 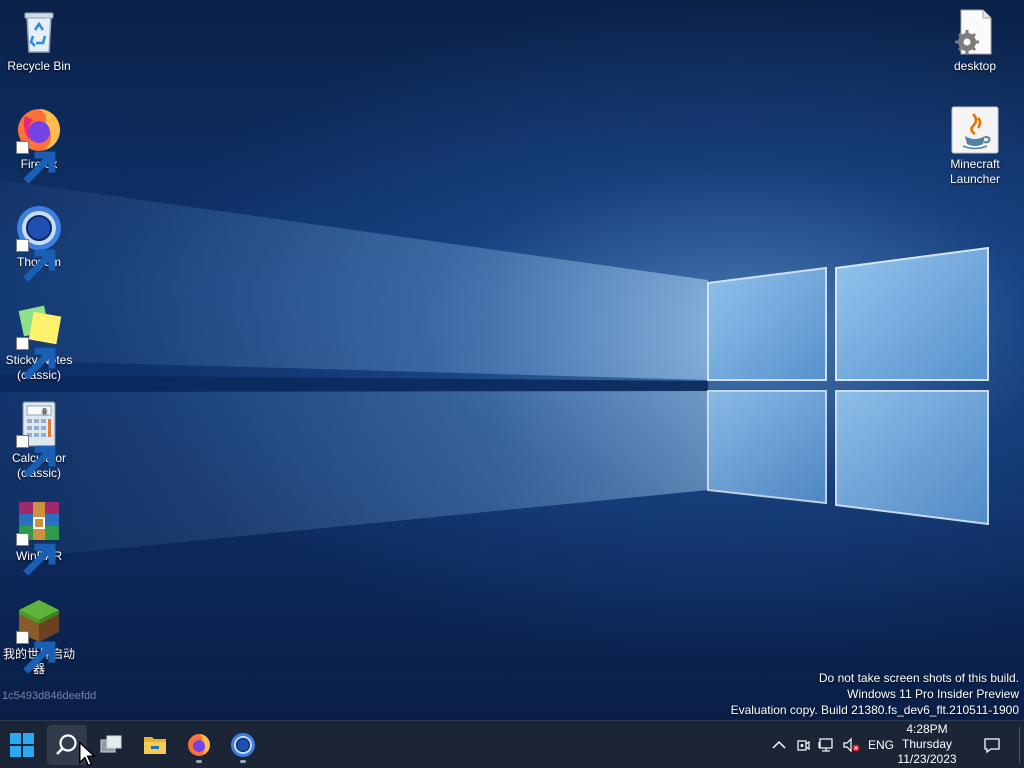 What do you see at coordinates (975, 32) in the screenshot?
I see `settings-file-icon` at bounding box center [975, 32].